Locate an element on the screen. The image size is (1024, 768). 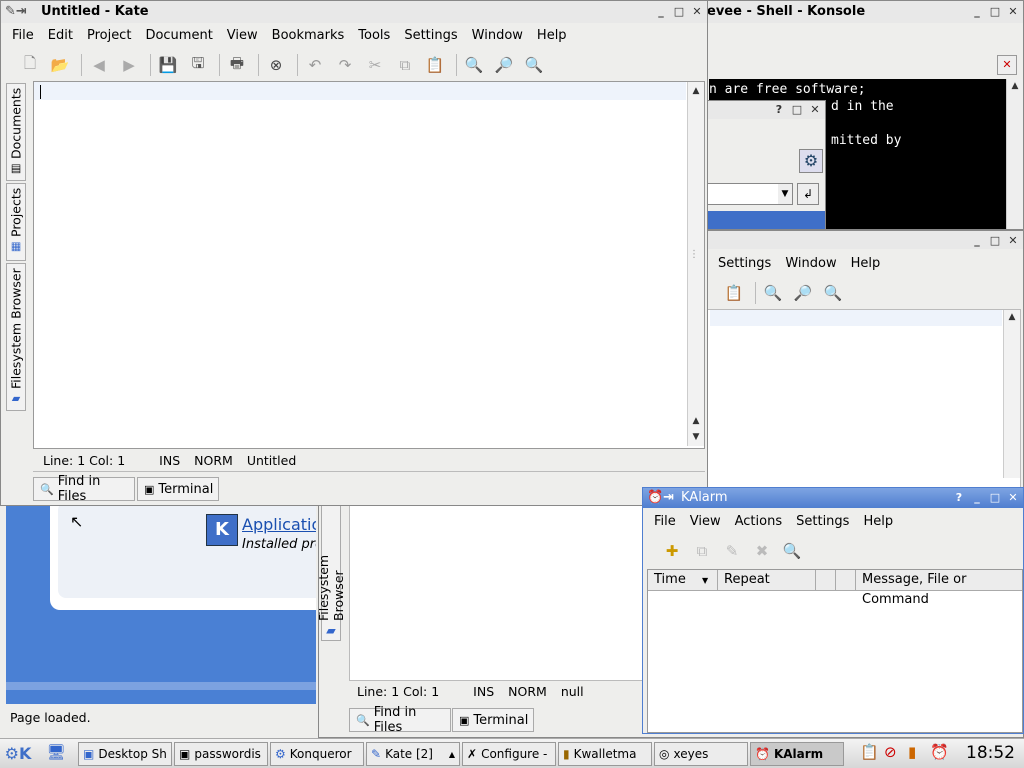
applications-link: Applicatio is located at coordinates (279, 524).